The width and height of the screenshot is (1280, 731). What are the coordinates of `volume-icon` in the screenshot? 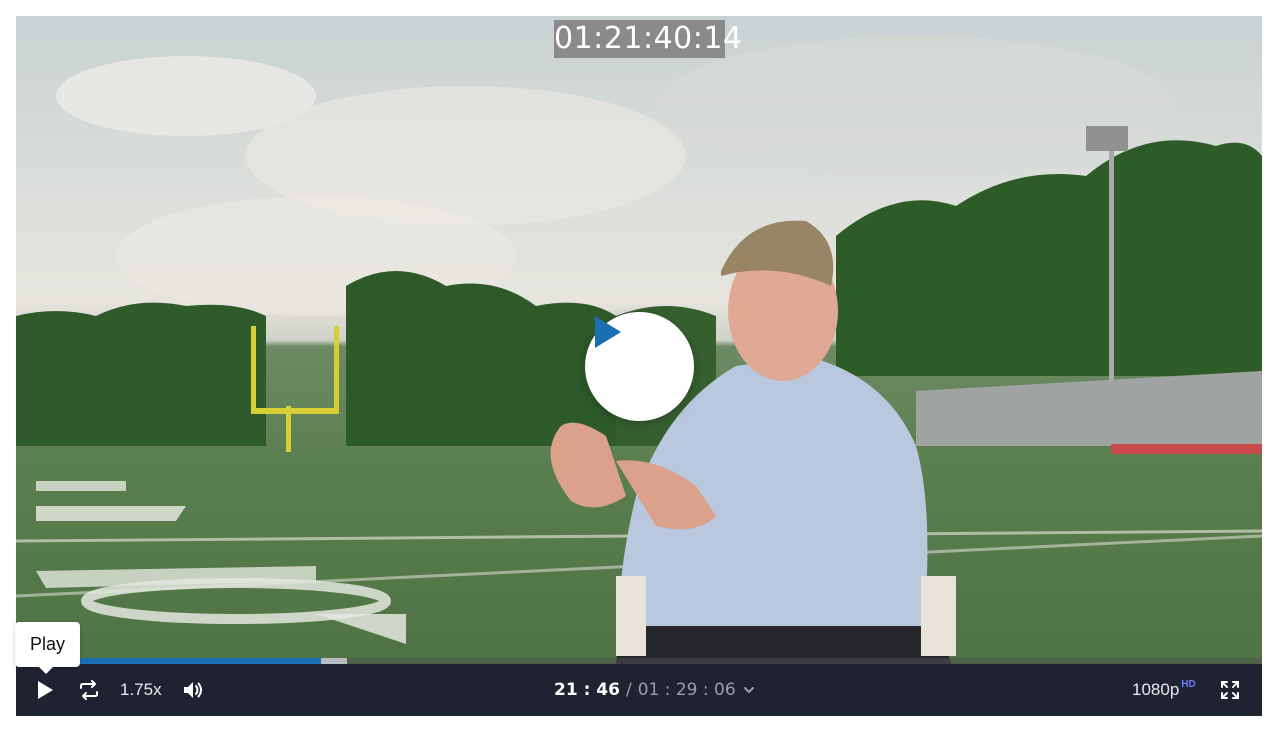 It's located at (193, 690).